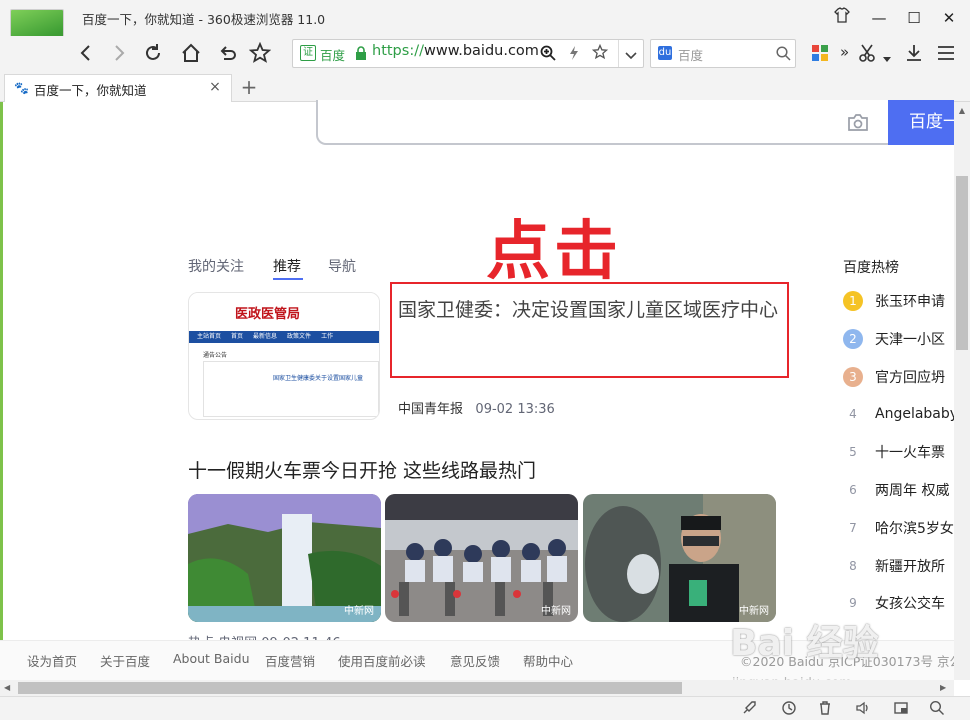 The height and width of the screenshot is (721, 970). Describe the element at coordinates (290, 660) in the screenshot. I see `footer-link-marketing: 百度营销` at that location.